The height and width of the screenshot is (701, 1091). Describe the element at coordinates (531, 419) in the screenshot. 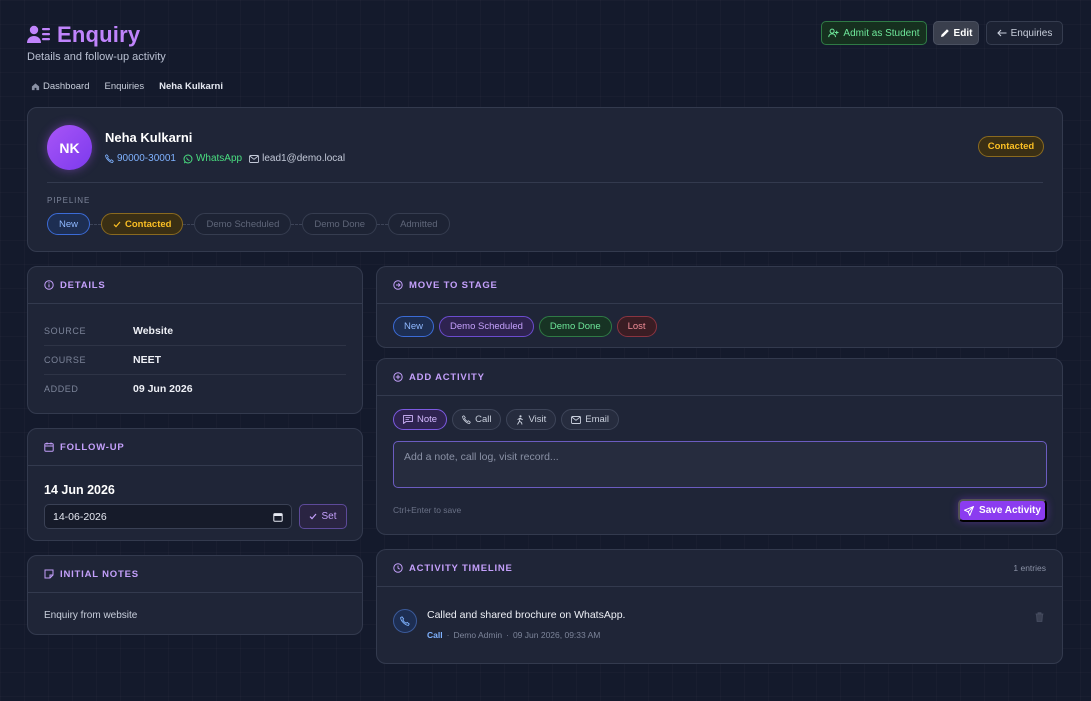

I see `activity-tab-visit: Visit` at that location.